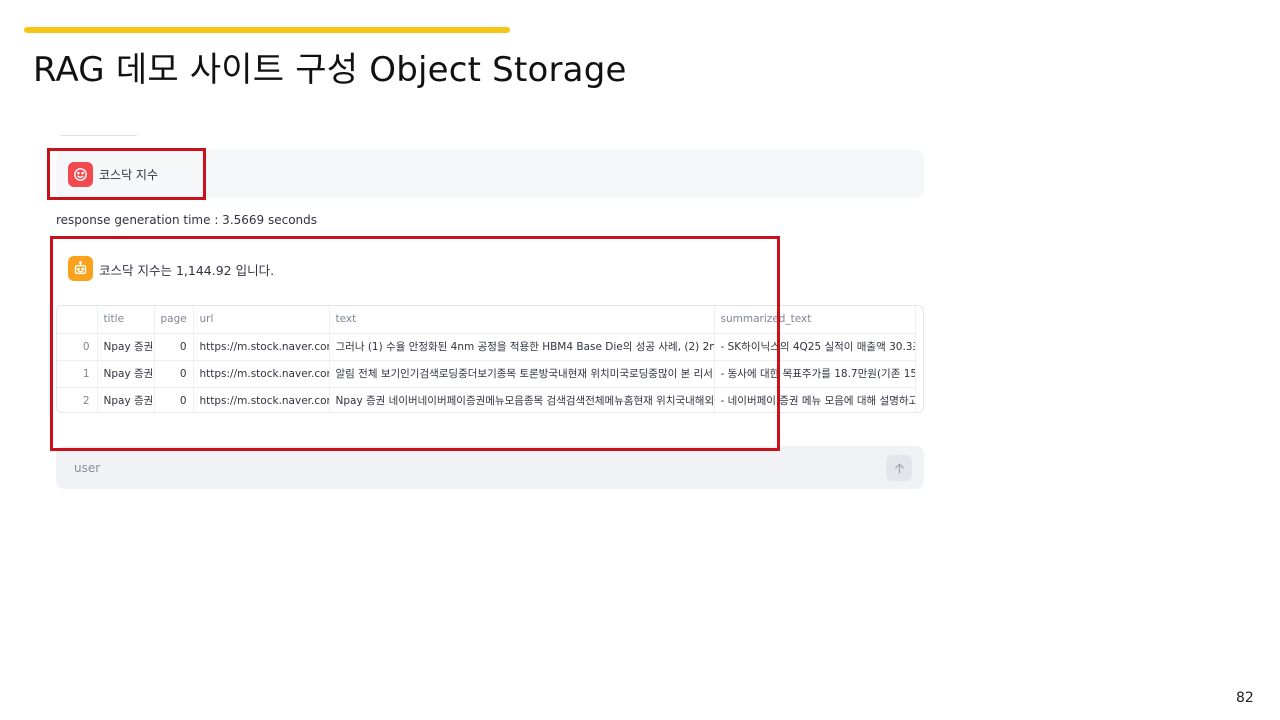 The image size is (1280, 720). What do you see at coordinates (126, 320) in the screenshot?
I see `column-header-title: title` at bounding box center [126, 320].